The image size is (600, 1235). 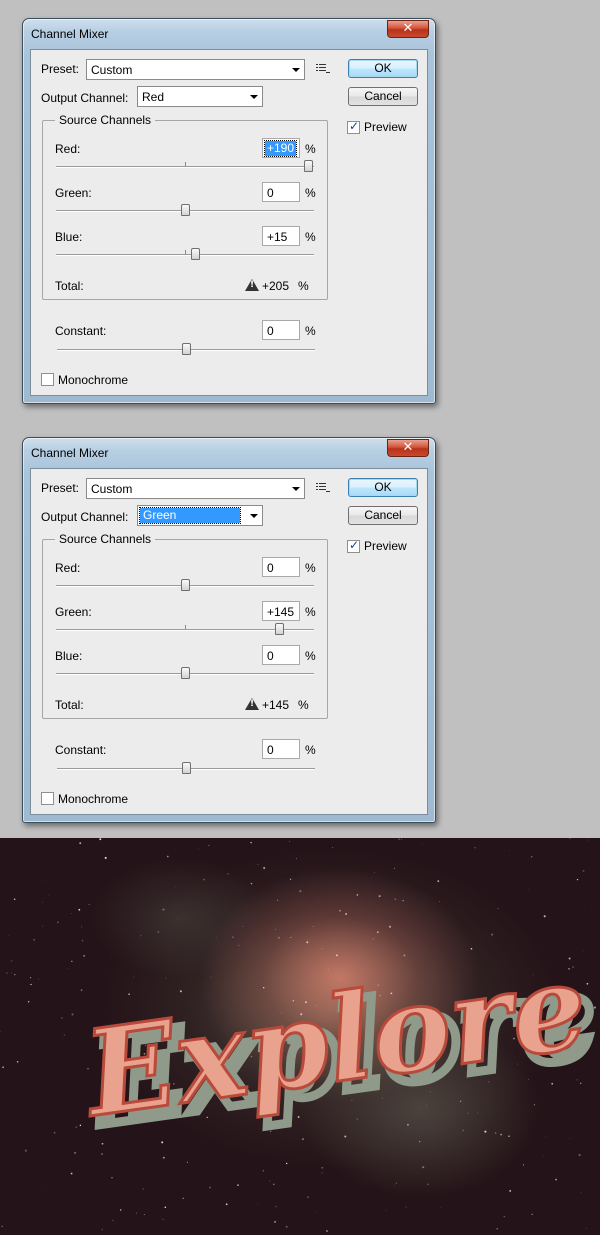 I want to click on red-input: +190, so click(x=281, y=148).